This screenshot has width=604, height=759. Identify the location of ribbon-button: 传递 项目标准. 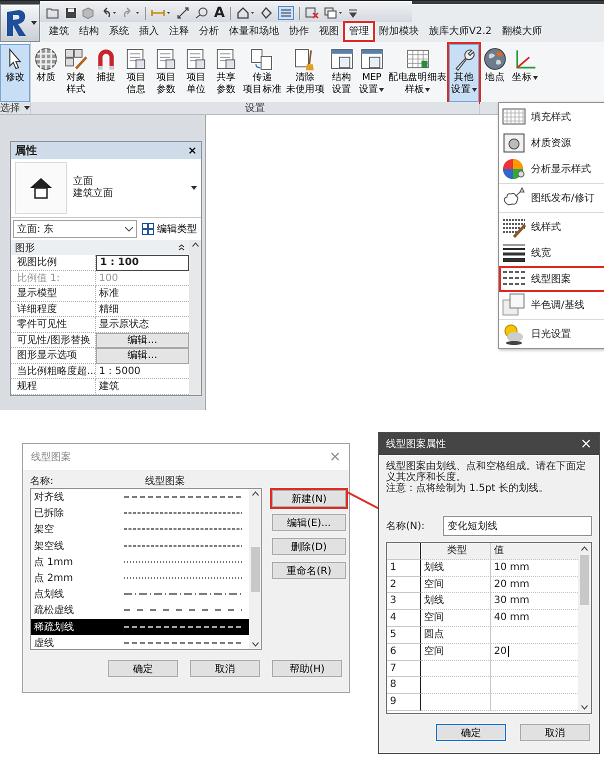
(262, 73).